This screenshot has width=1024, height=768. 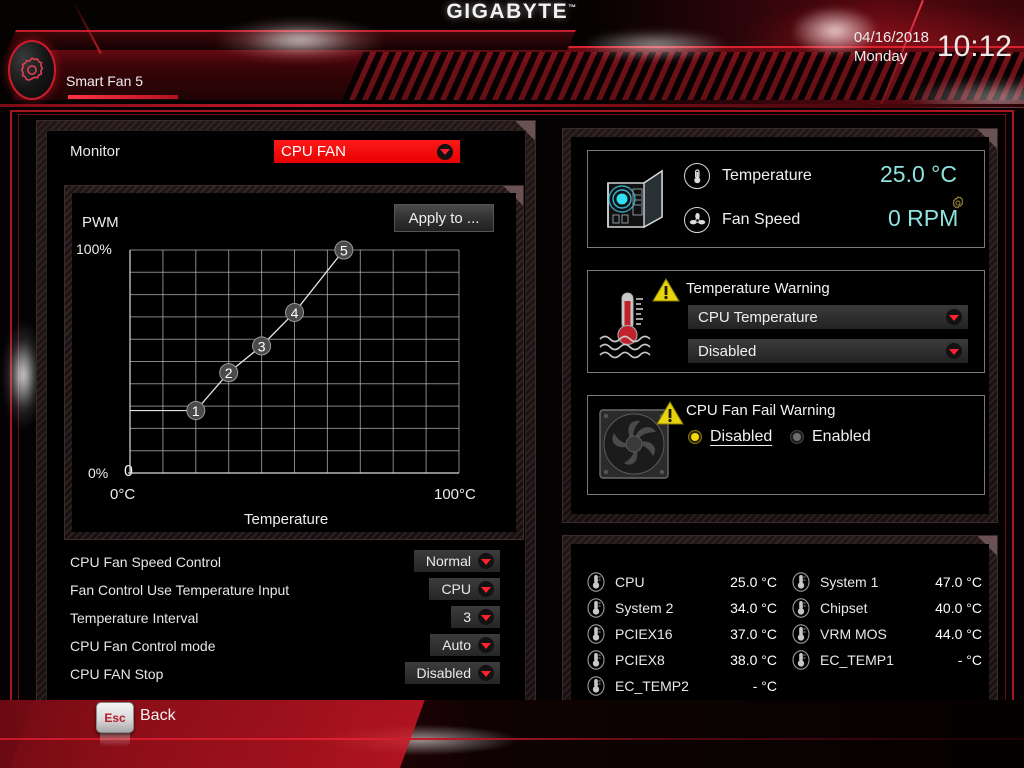 I want to click on sensor-name: PCIEX8, so click(x=640, y=660).